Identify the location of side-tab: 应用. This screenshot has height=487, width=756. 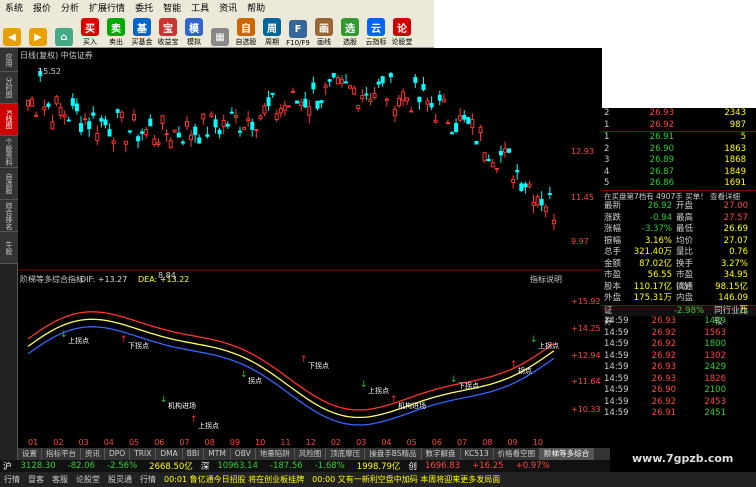
(9, 60).